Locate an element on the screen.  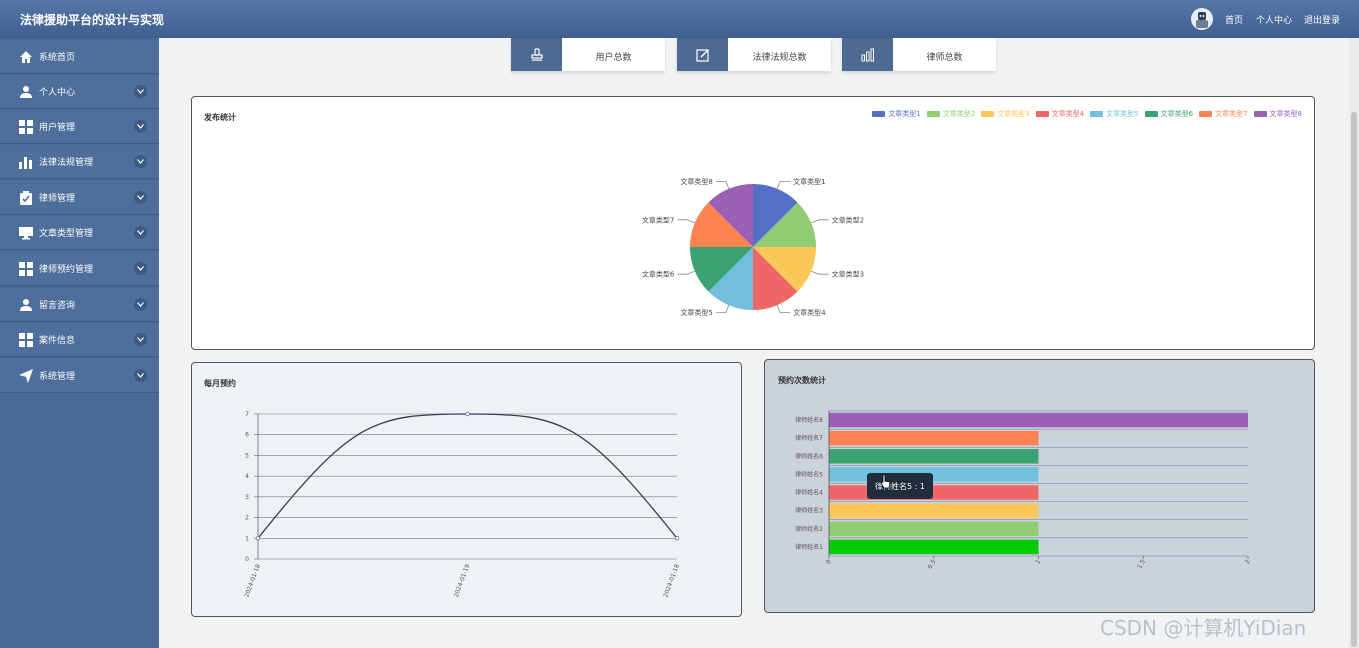
y-tick-label: 1 is located at coordinates (247, 538).